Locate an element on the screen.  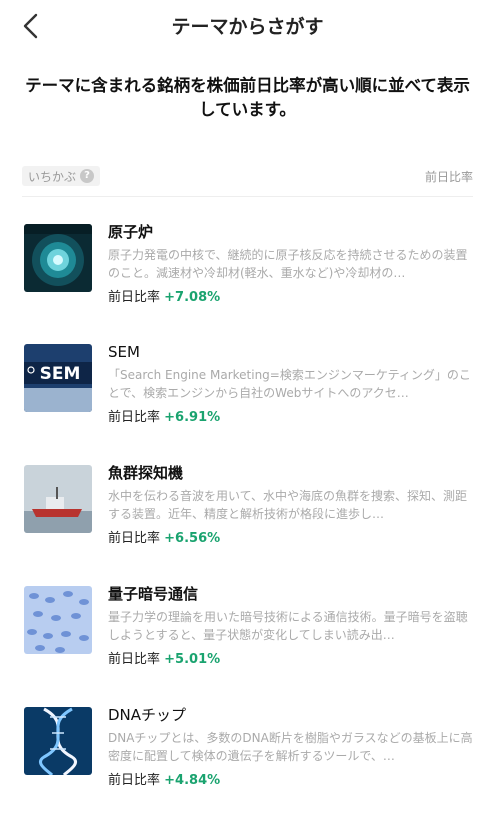
change-value: +6.56% is located at coordinates (192, 538).